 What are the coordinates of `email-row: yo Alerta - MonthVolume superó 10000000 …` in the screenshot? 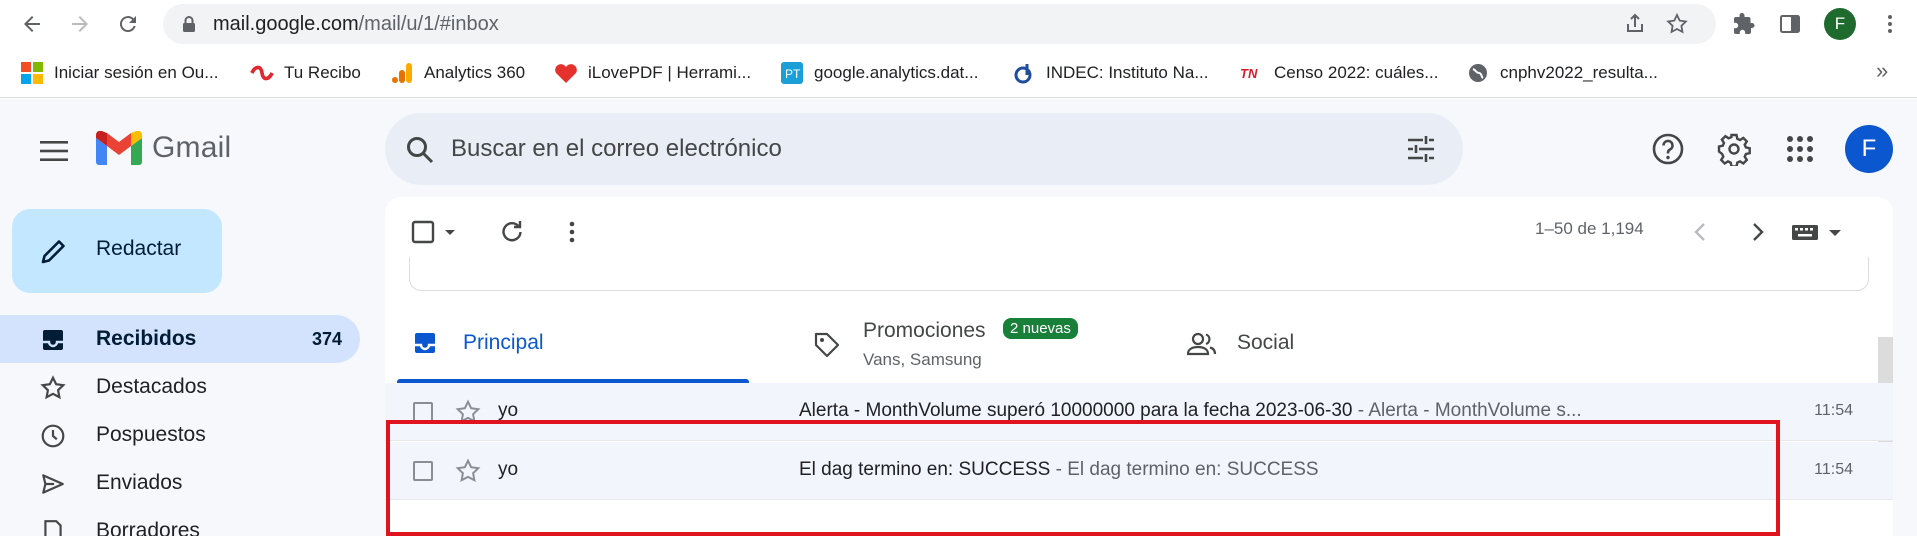 It's located at (1139, 412).